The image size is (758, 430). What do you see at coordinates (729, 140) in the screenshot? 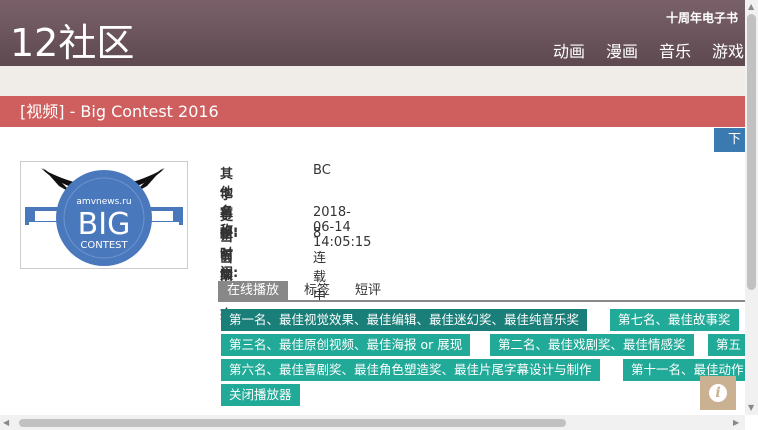
I see `download-button: 下` at bounding box center [729, 140].